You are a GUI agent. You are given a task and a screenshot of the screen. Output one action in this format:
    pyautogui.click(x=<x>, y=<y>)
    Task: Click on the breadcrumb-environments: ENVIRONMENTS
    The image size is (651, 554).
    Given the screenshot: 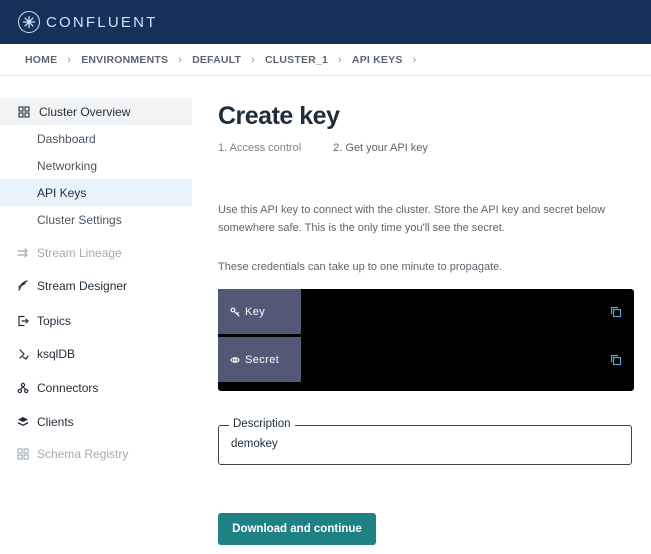 What is the action you would take?
    pyautogui.click(x=124, y=60)
    